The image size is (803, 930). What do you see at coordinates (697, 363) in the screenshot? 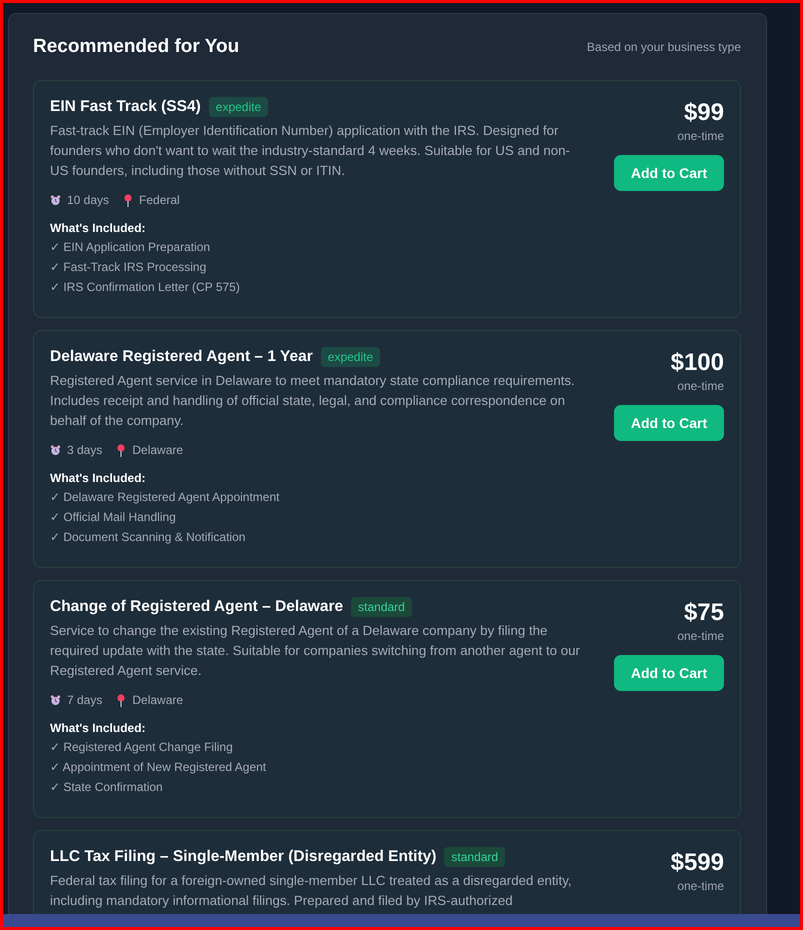
I see `price-text: $100` at bounding box center [697, 363].